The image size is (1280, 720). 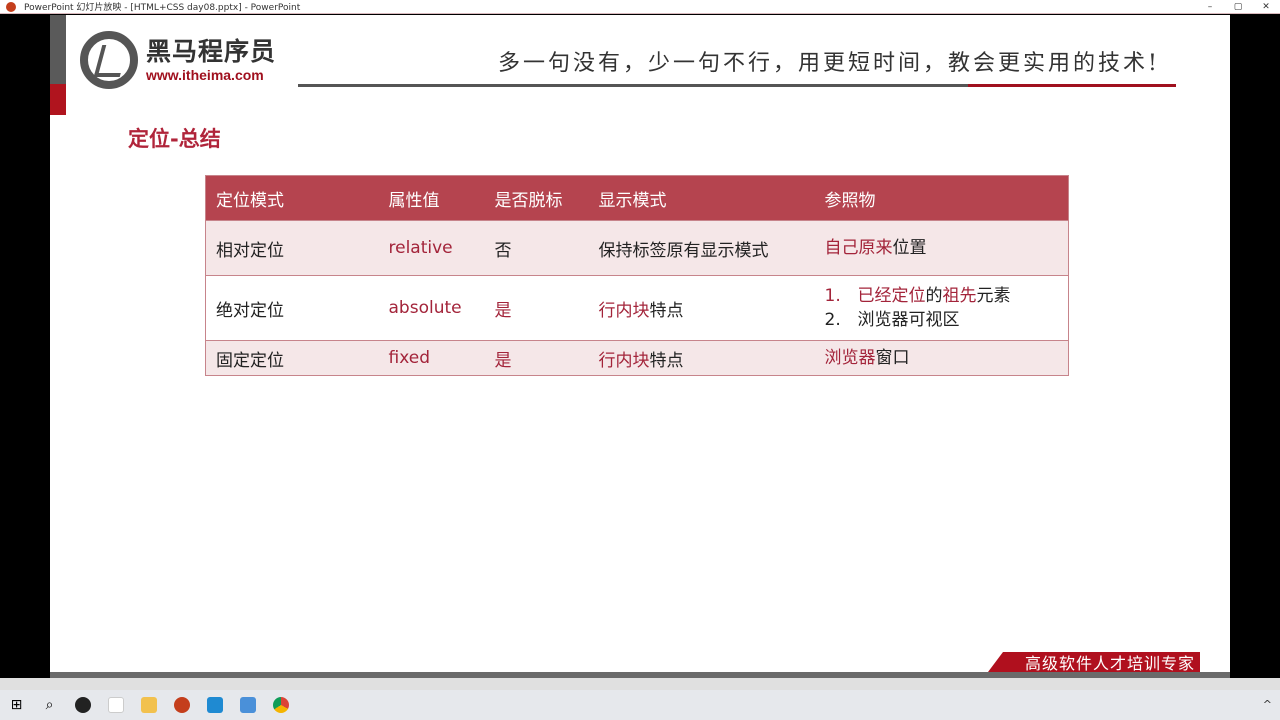 I want to click on typora-icon, so click(x=115, y=705).